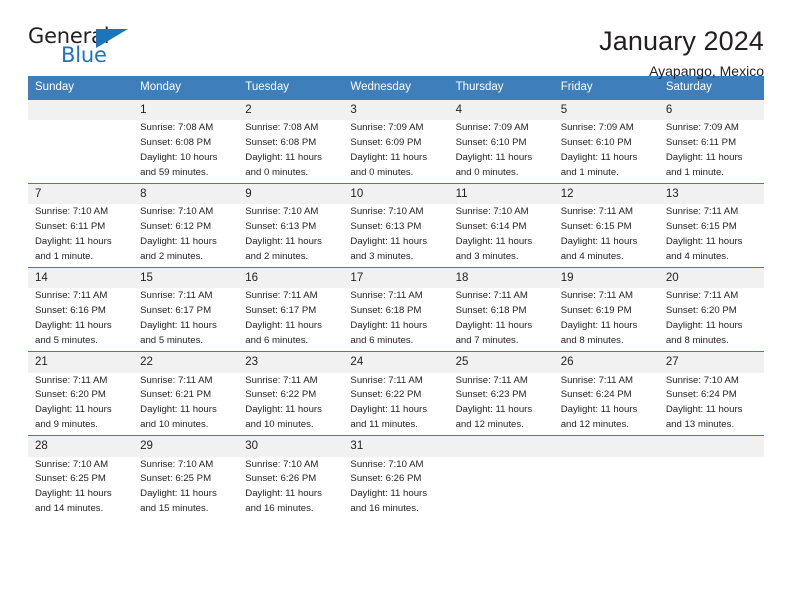 This screenshot has width=792, height=612. What do you see at coordinates (487, 172) in the screenshot?
I see `day-daylight-text: and 0 minutes.` at bounding box center [487, 172].